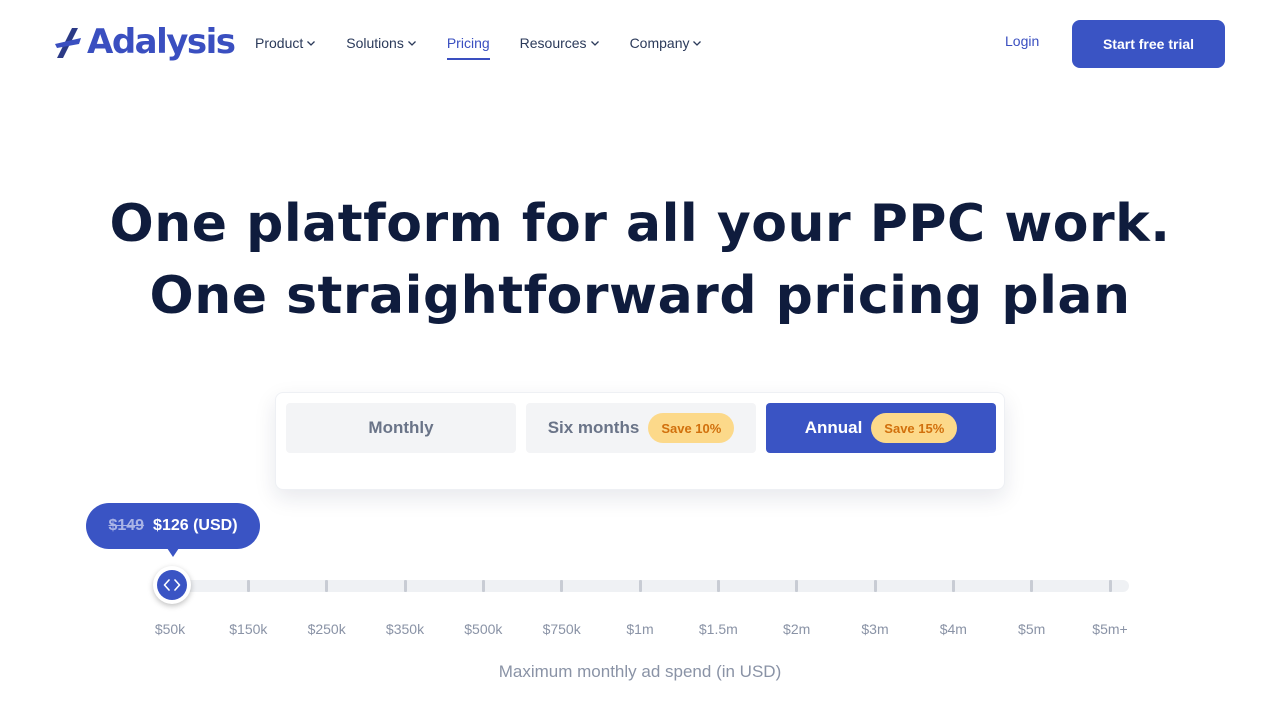 This screenshot has height=720, width=1280. I want to click on nav-item-company: Company, so click(666, 43).